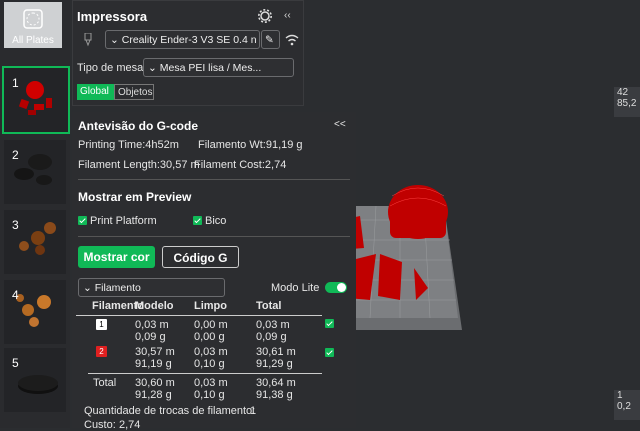 Image resolution: width=640 pixels, height=431 pixels. What do you see at coordinates (197, 220) in the screenshot?
I see `nozzle-checkbox` at bounding box center [197, 220].